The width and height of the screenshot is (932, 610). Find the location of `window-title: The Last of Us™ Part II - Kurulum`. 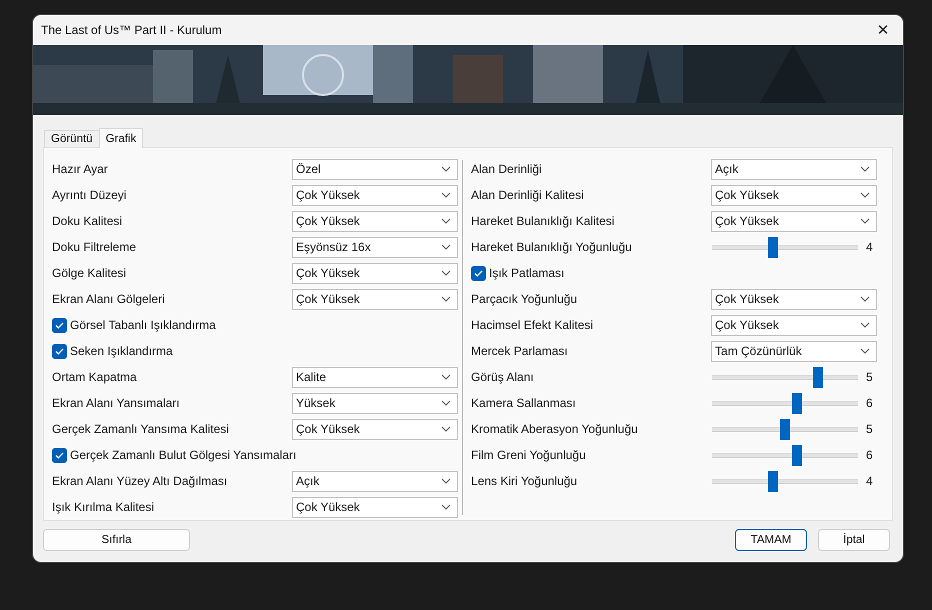

window-title: The Last of Us™ Part II - Kurulum is located at coordinates (131, 30).